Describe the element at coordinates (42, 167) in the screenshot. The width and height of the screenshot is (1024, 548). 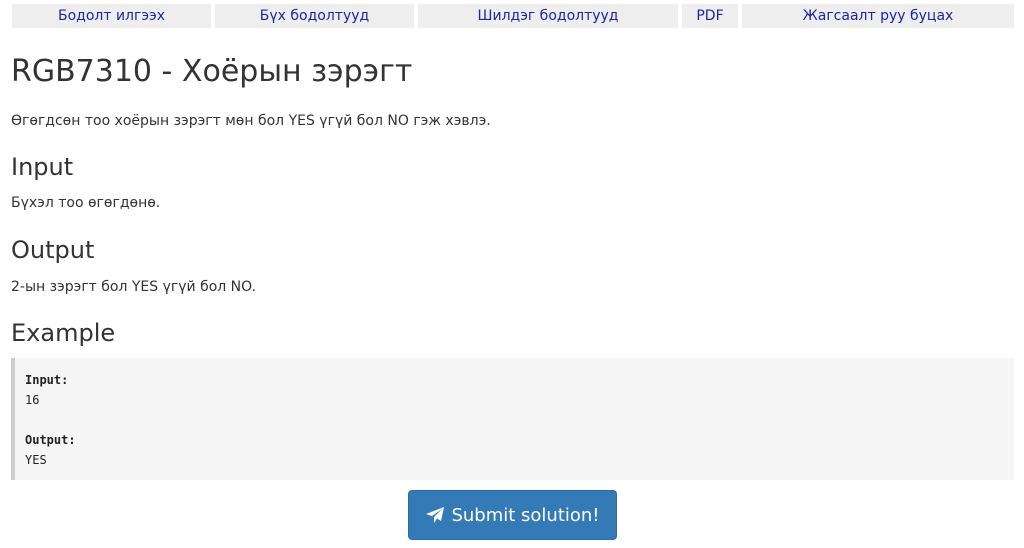
I see `input-heading: Input` at that location.